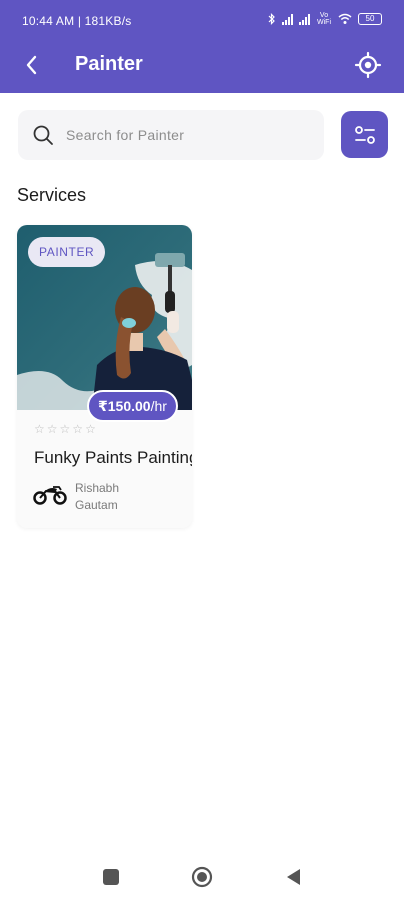  I want to click on search-input, so click(191, 135).